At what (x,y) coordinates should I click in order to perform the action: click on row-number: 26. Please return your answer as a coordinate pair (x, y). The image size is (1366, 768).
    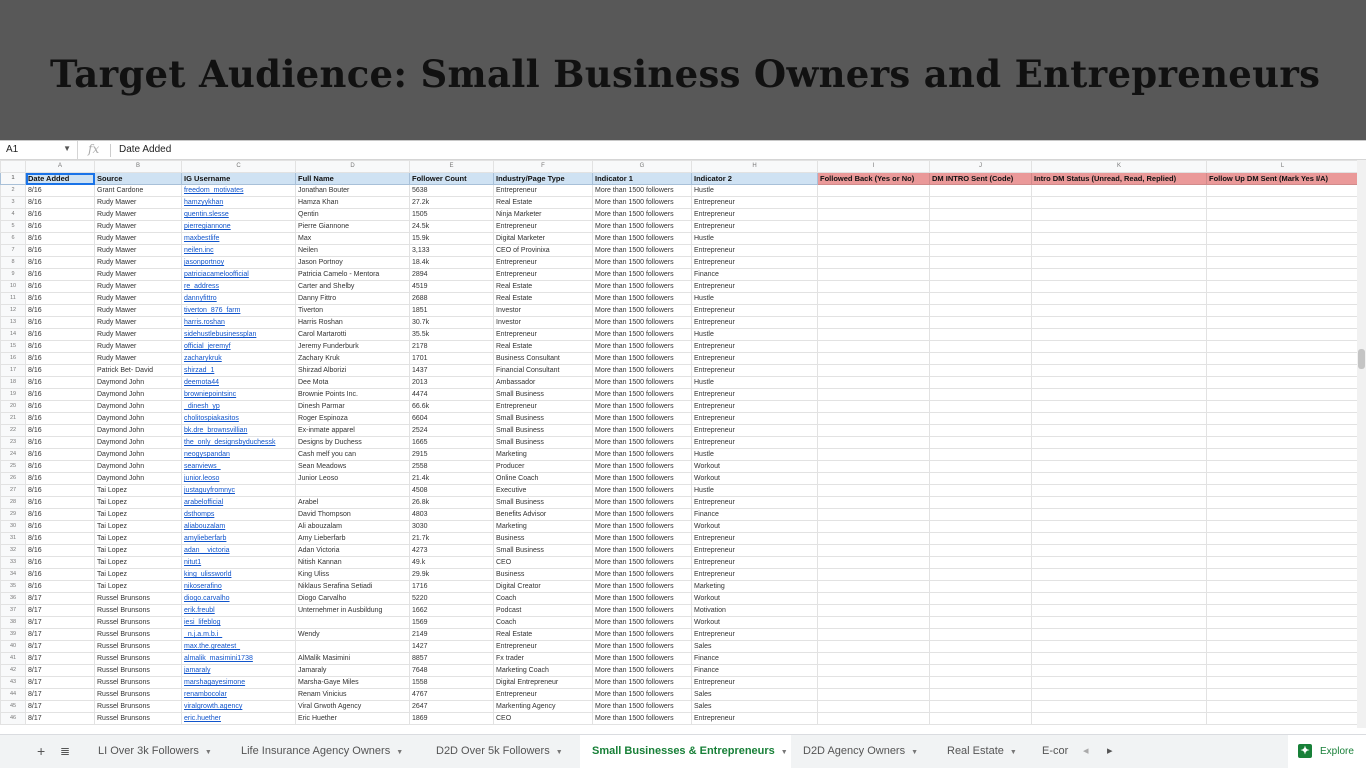
    Looking at the image, I should click on (13, 478).